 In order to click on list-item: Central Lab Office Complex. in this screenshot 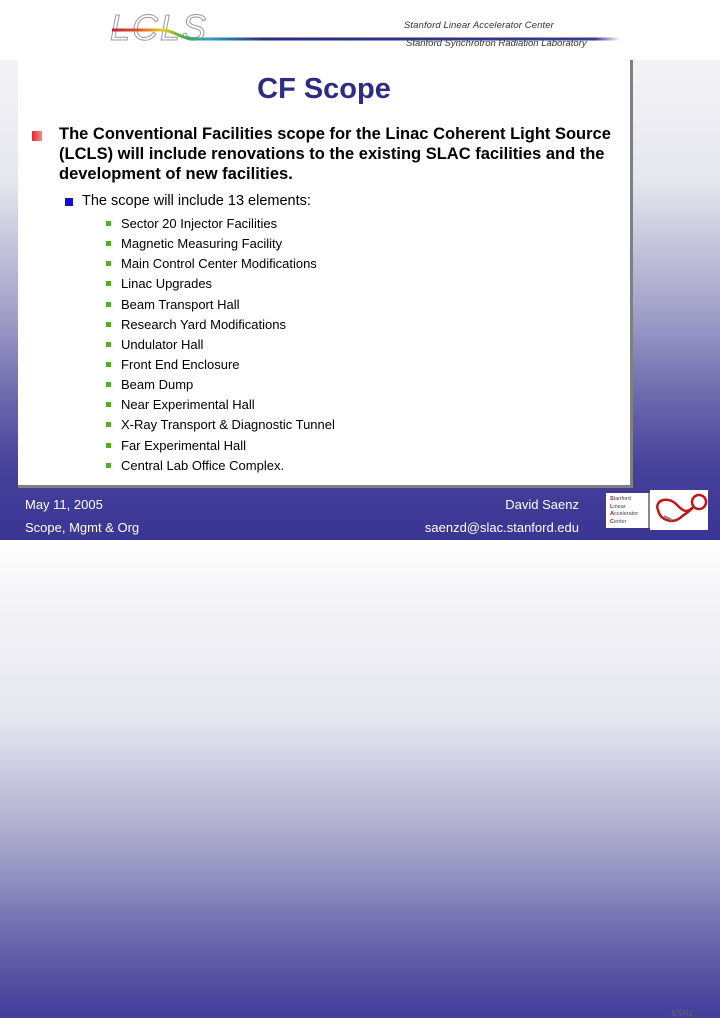, I will do `click(218, 467)`.